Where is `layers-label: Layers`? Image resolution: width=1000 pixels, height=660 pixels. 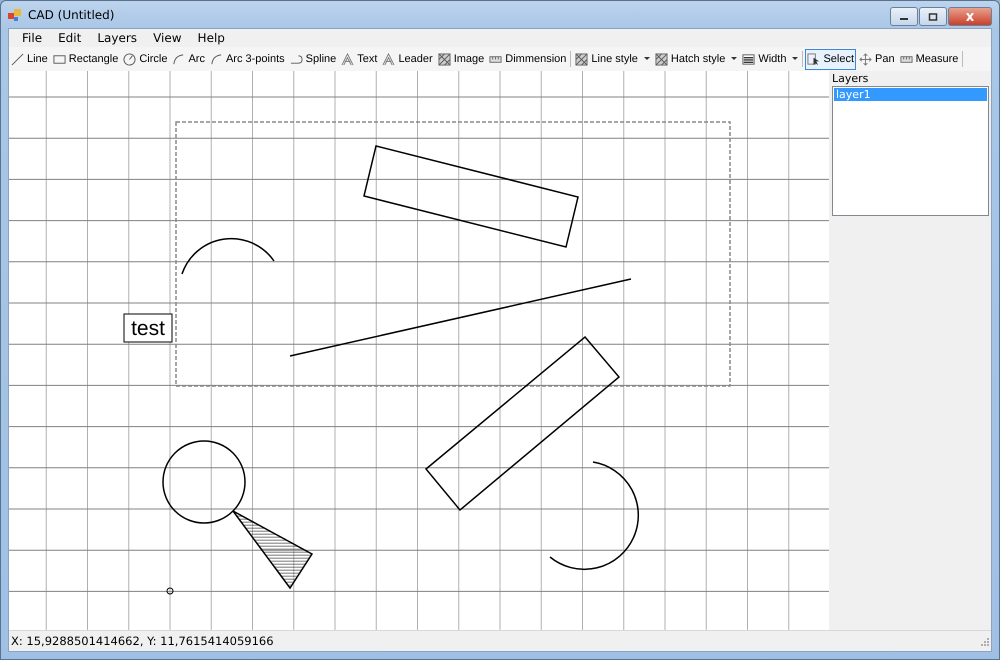 layers-label: Layers is located at coordinates (851, 79).